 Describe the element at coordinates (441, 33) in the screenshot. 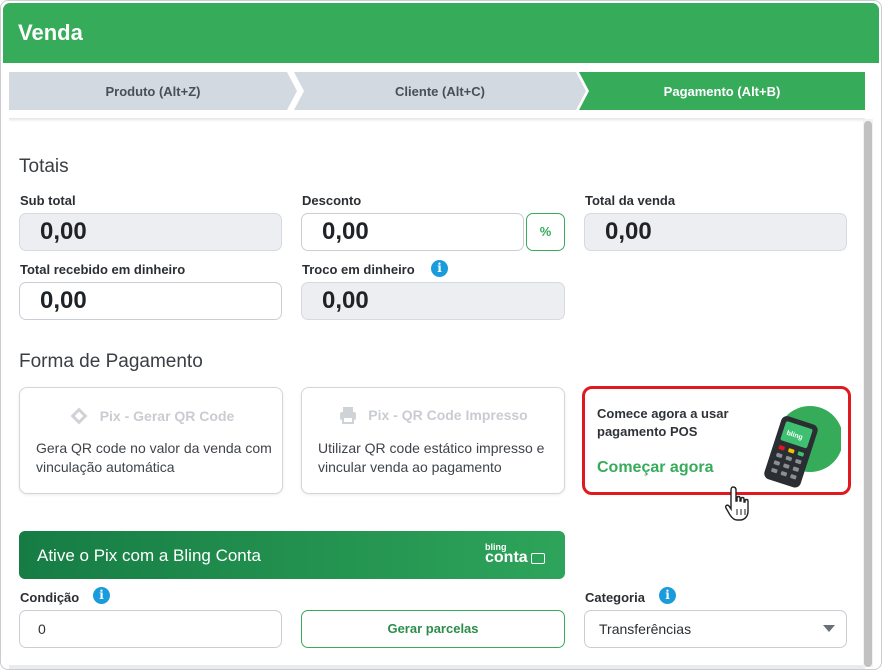

I see `header-bar: Venda` at that location.